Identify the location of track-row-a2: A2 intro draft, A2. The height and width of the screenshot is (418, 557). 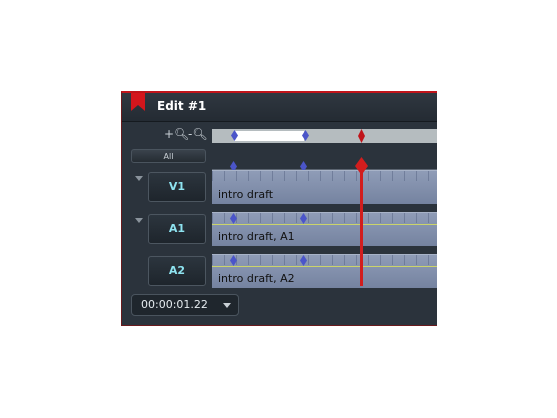
(279, 271).